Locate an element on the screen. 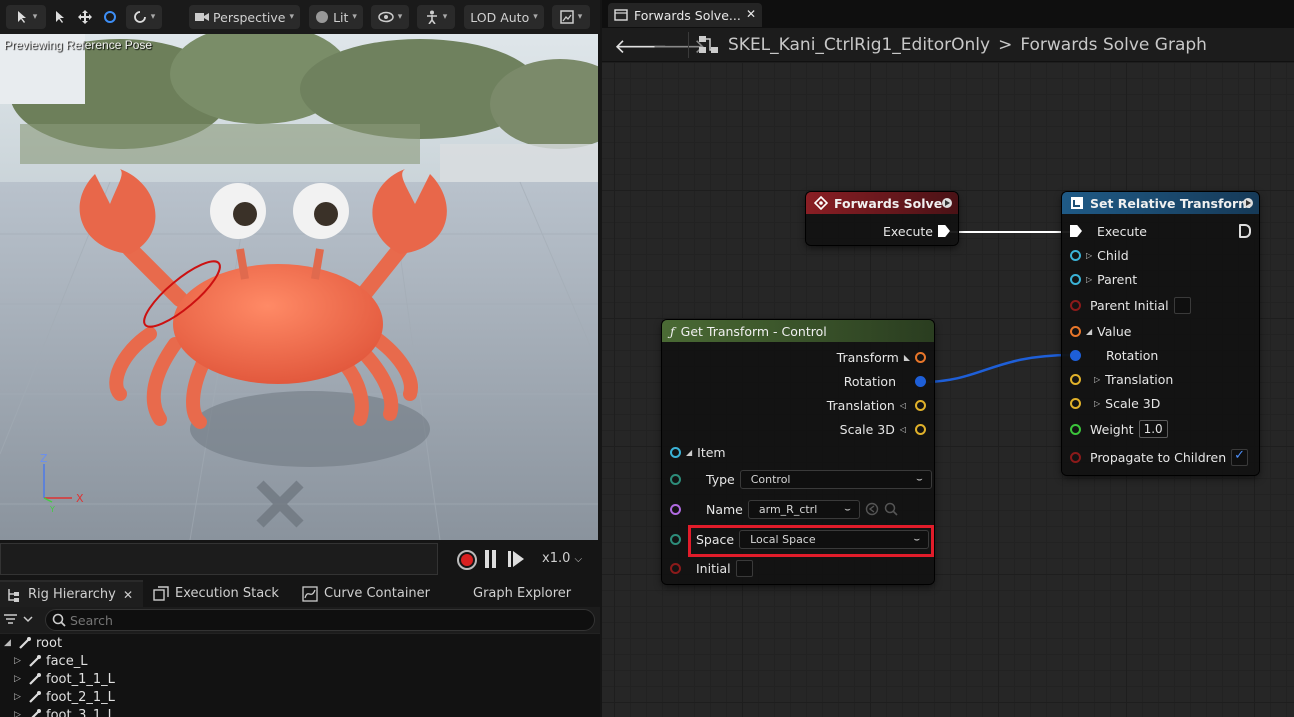 The height and width of the screenshot is (717, 1294). timeline-field is located at coordinates (219, 559).